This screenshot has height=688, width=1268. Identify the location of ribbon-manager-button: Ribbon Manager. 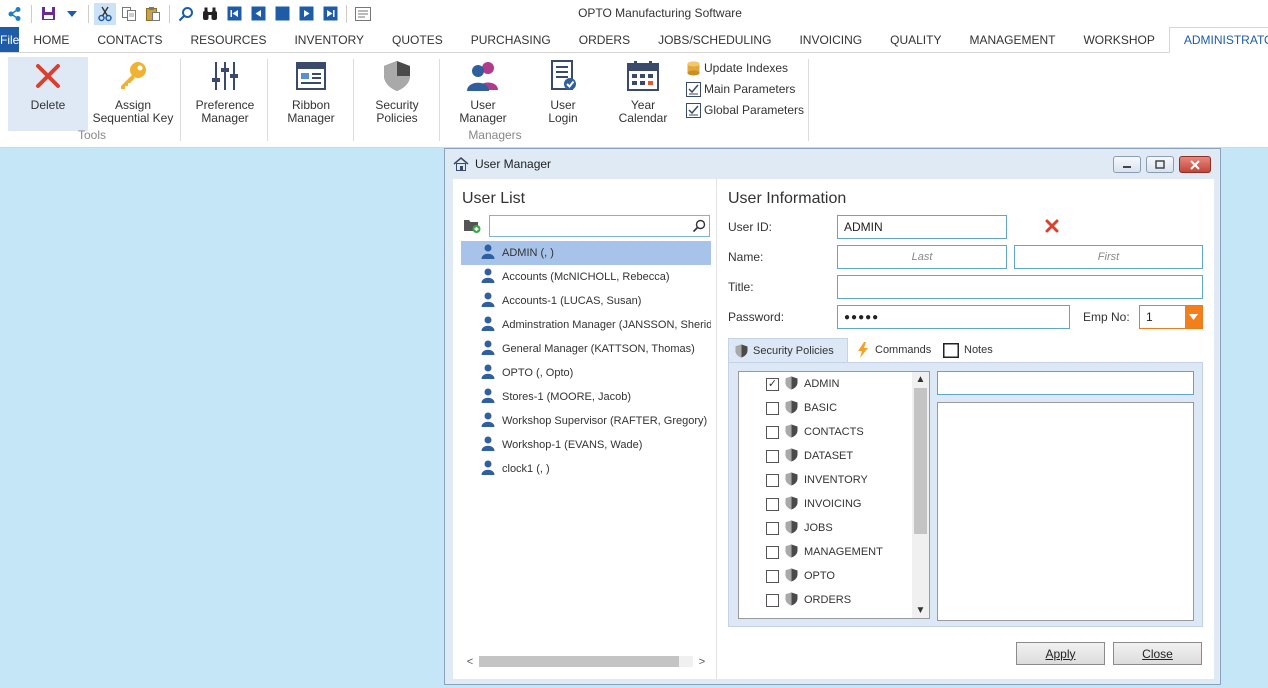
(311, 94).